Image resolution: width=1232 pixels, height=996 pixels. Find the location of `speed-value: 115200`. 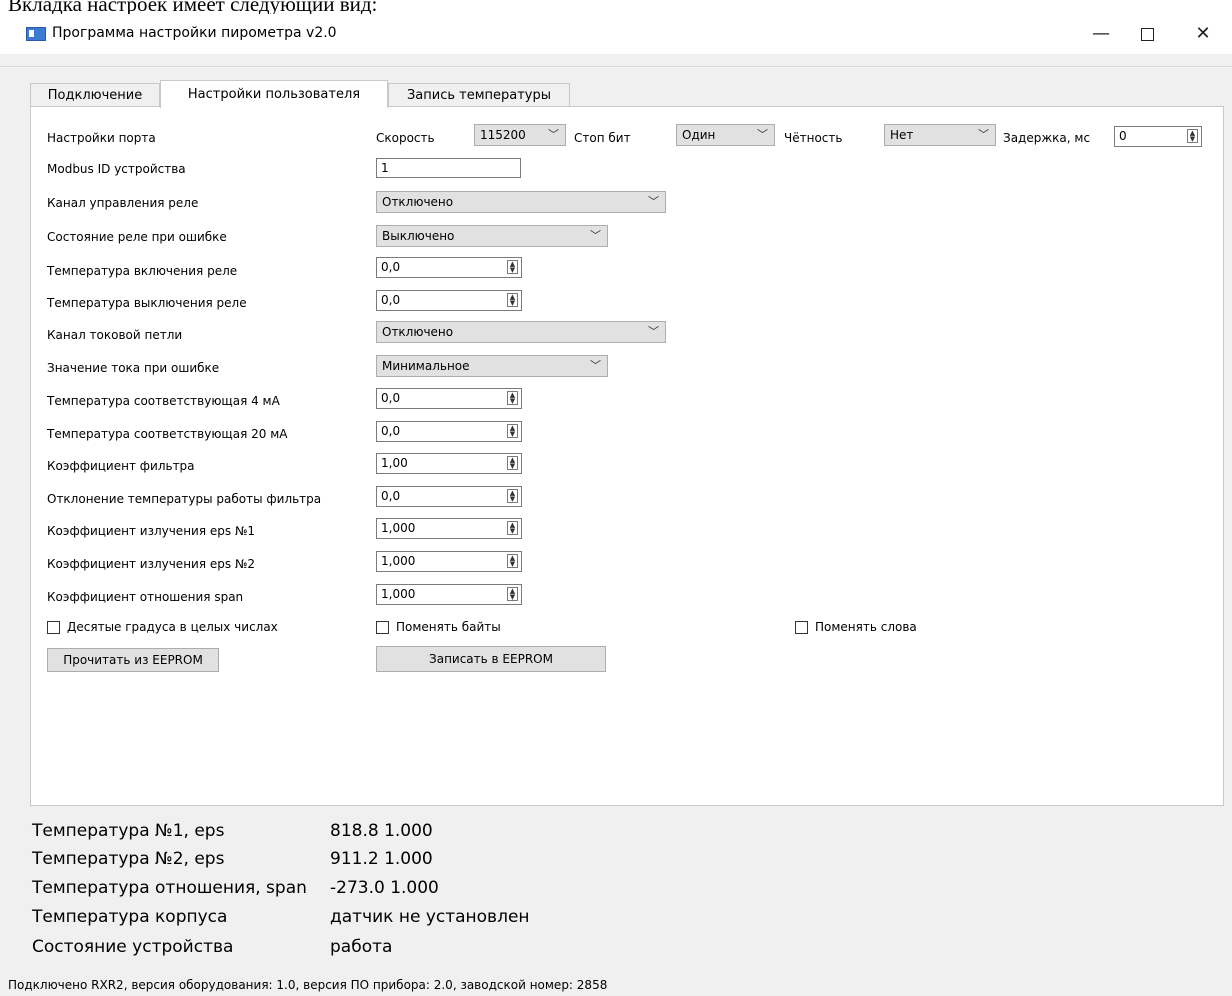

speed-value: 115200 is located at coordinates (503, 135).